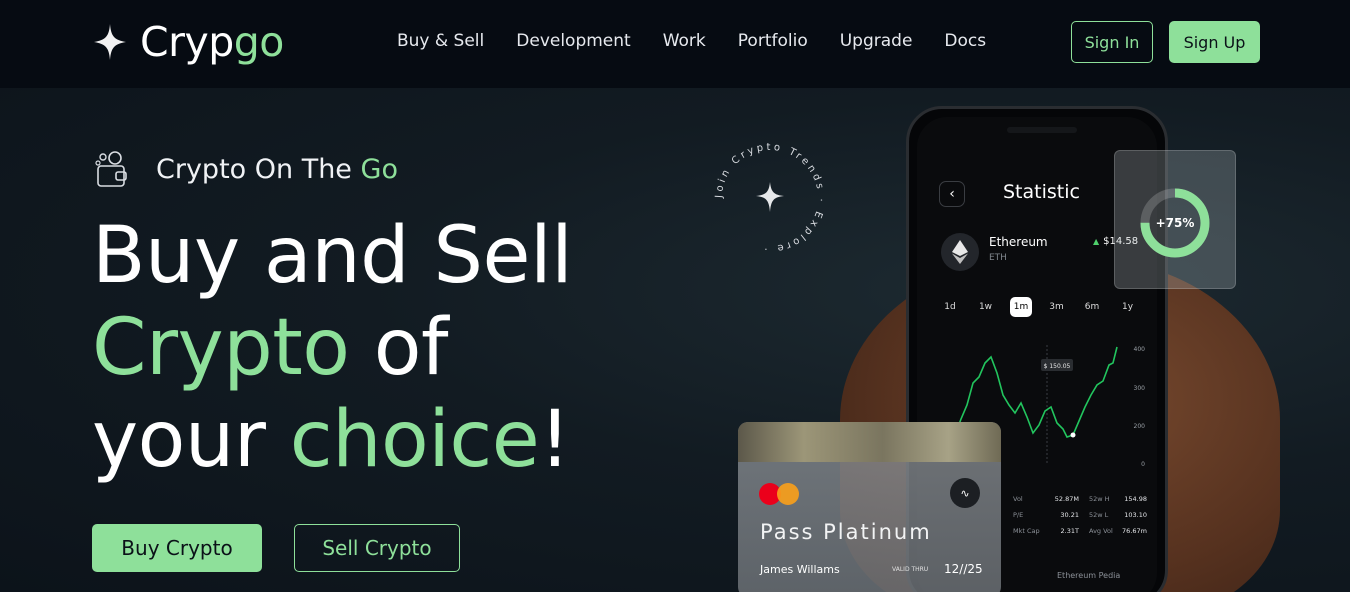  I want to click on range-tabs: 1d 1w 1m 3m 6m 1y, so click(1045, 307).